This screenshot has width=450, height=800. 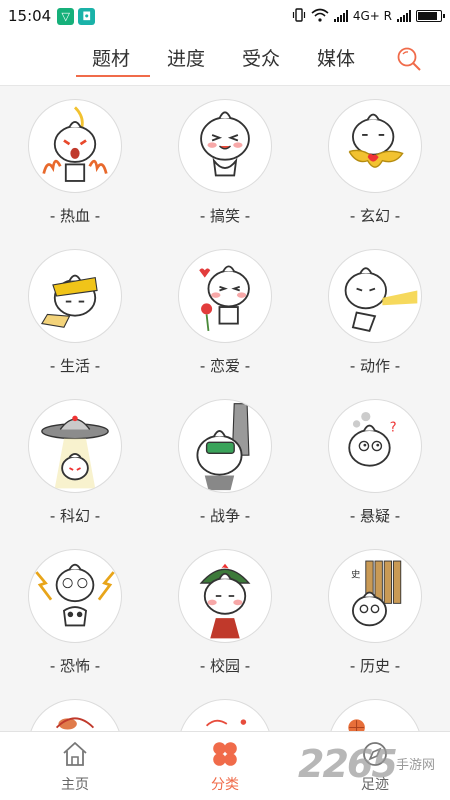 I want to click on home-icon, so click(x=75, y=754).